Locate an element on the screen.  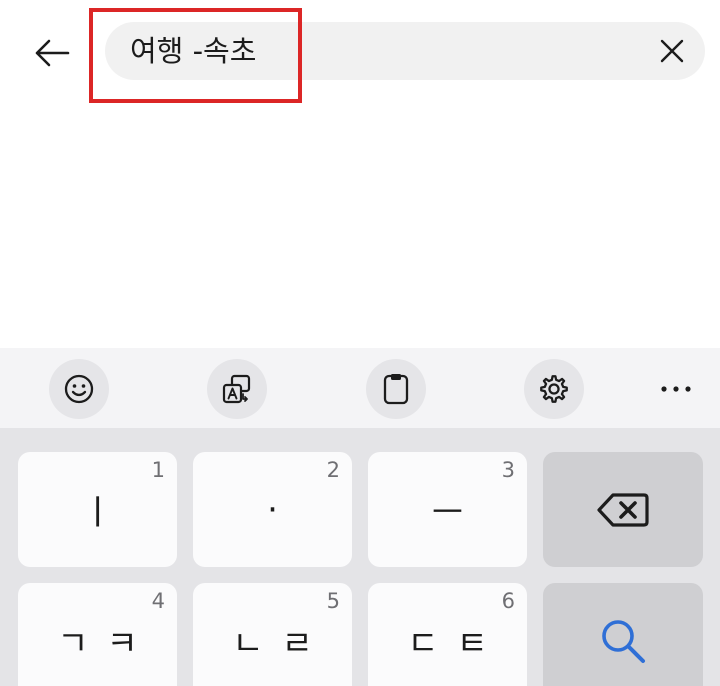
backspace-key is located at coordinates (623, 509).